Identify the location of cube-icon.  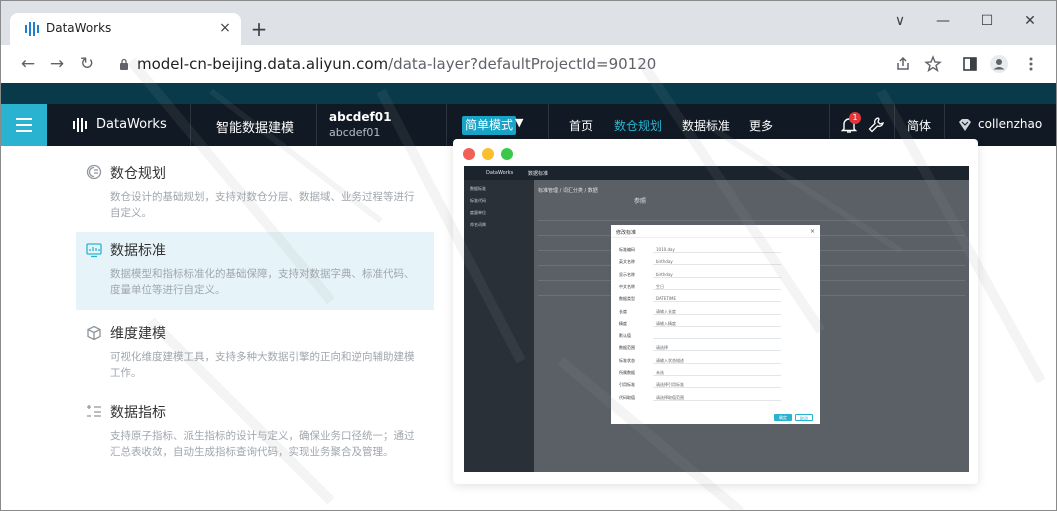
(94, 333).